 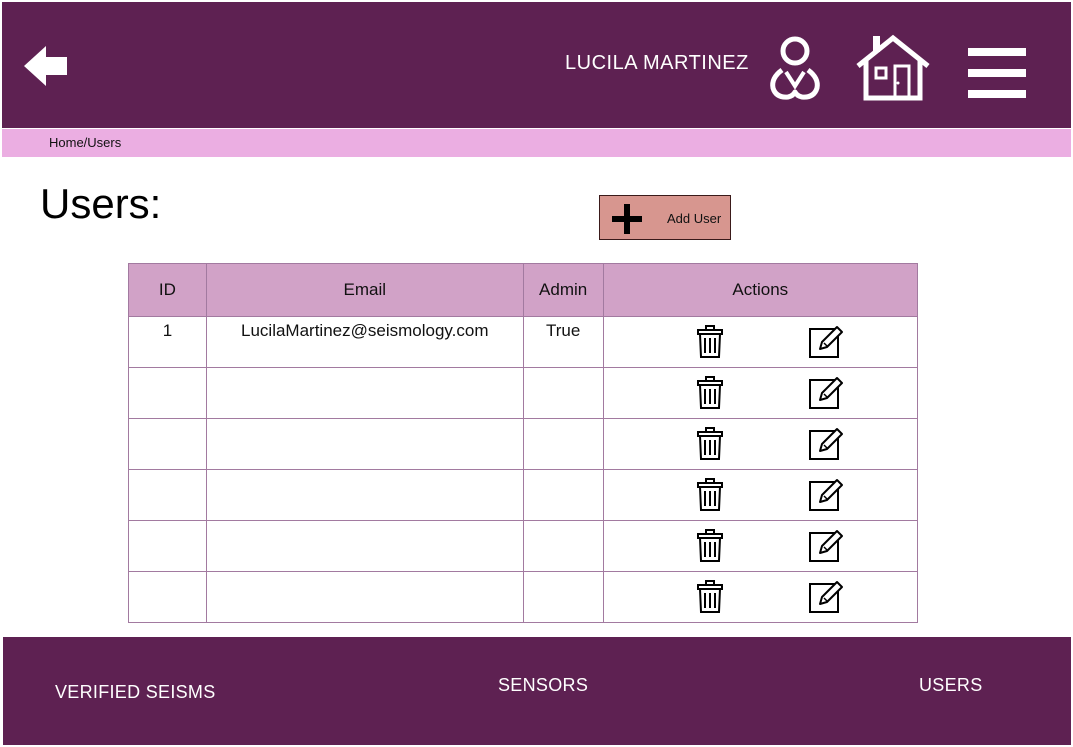 What do you see at coordinates (951, 685) in the screenshot?
I see `nav-users: USERS` at bounding box center [951, 685].